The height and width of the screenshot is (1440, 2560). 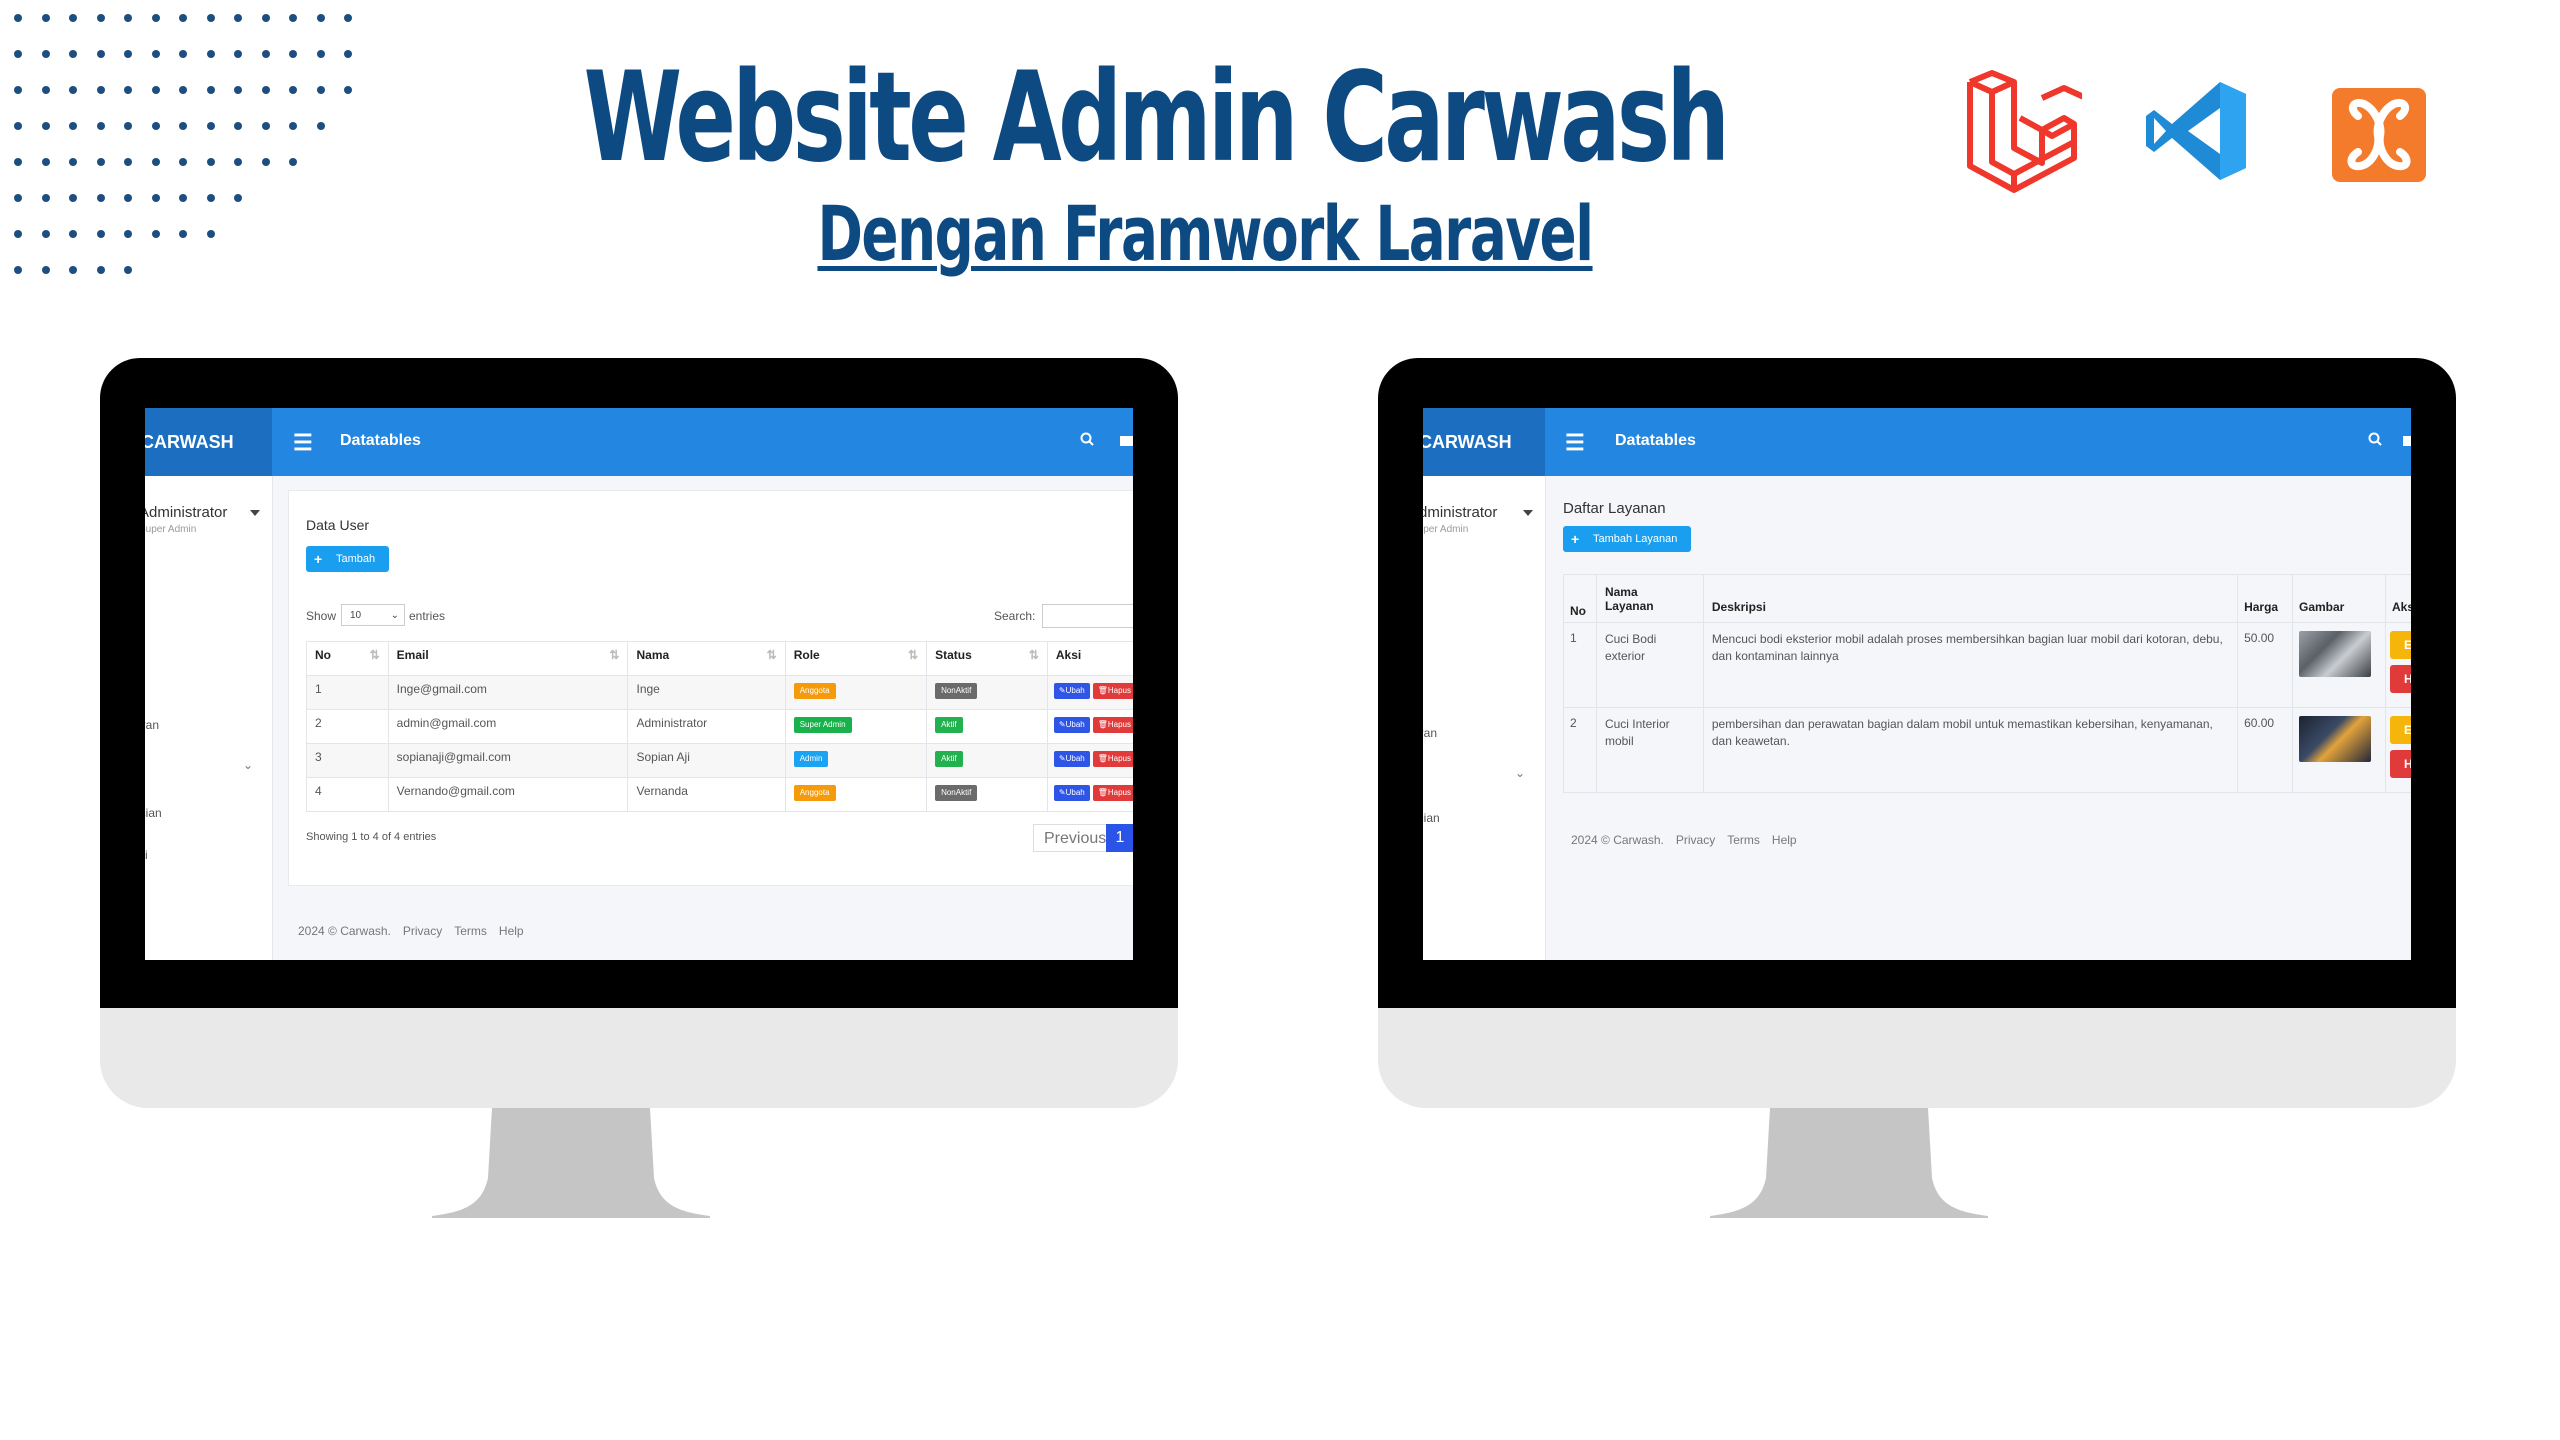 What do you see at coordinates (356, 615) in the screenshot?
I see `entries-value: 10` at bounding box center [356, 615].